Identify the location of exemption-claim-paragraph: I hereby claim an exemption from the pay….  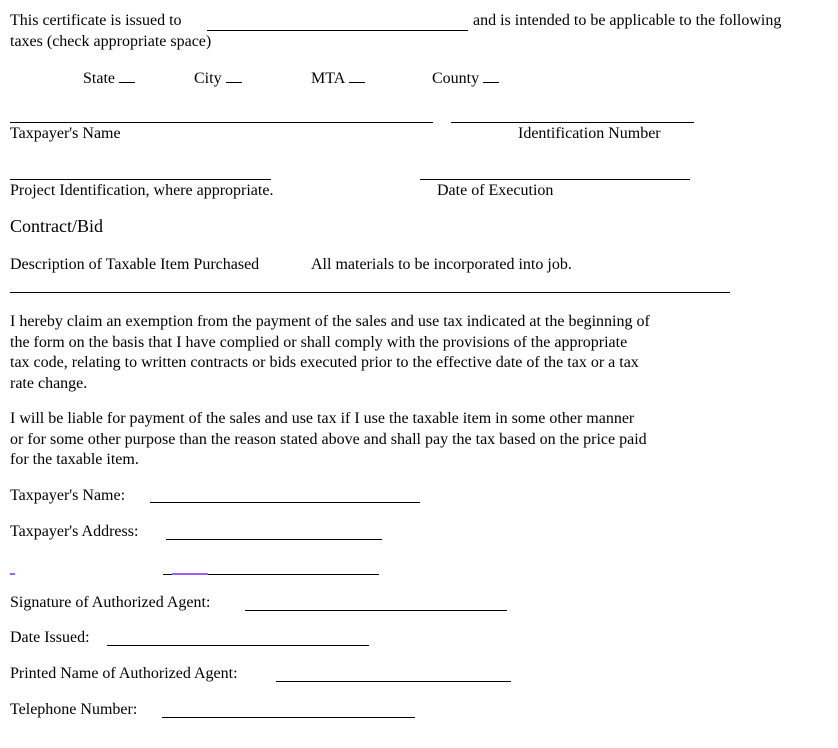
(330, 352).